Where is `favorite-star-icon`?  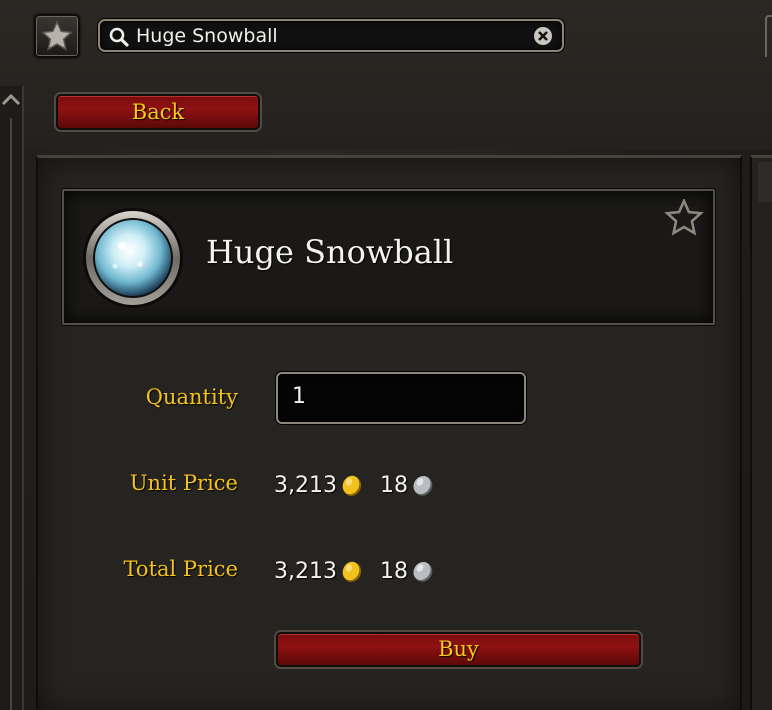
favorite-star-icon is located at coordinates (684, 218).